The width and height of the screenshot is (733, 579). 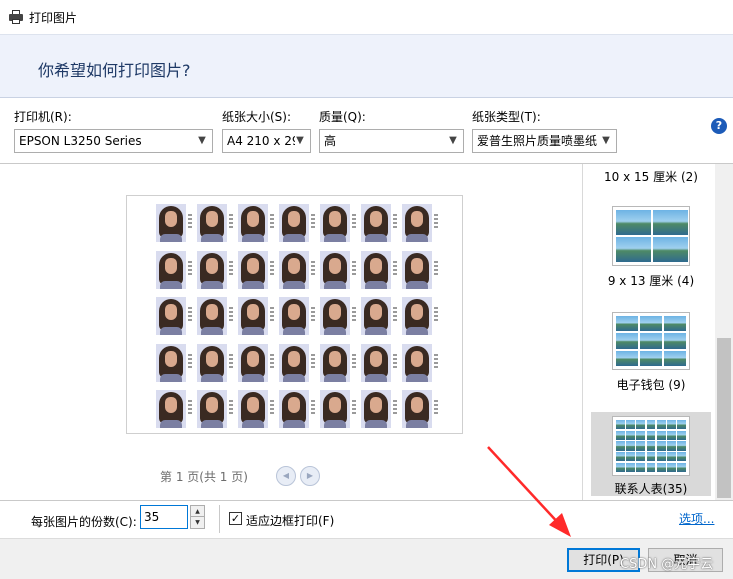 I want to click on annotation-arrow-icon, so click(x=529, y=491).